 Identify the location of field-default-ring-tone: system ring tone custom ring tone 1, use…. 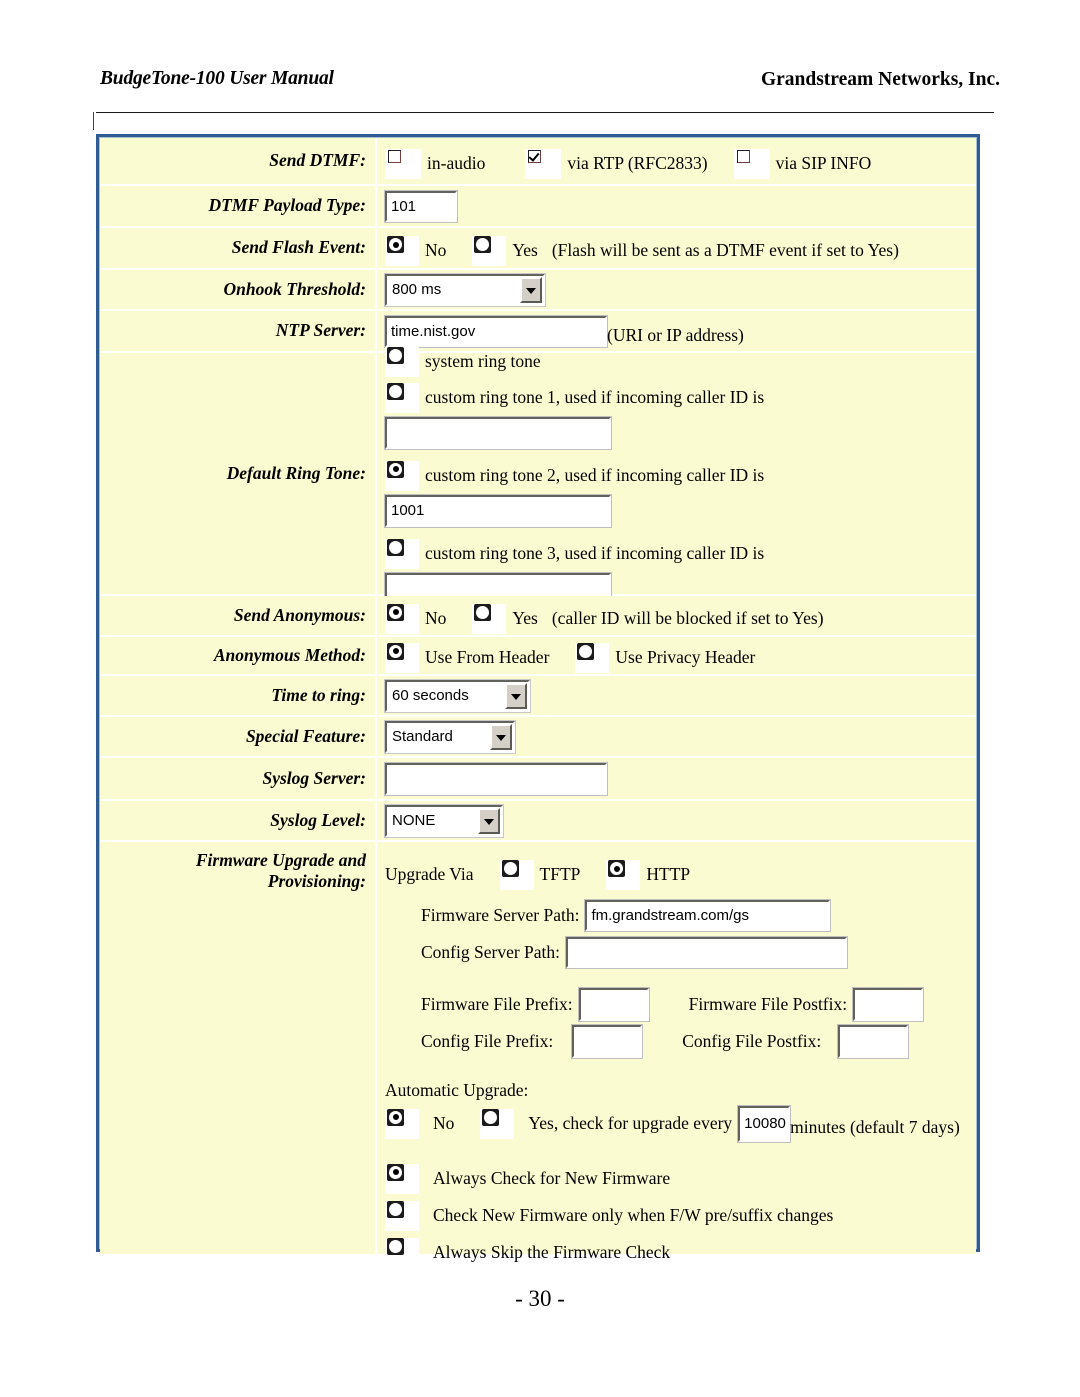
(676, 476).